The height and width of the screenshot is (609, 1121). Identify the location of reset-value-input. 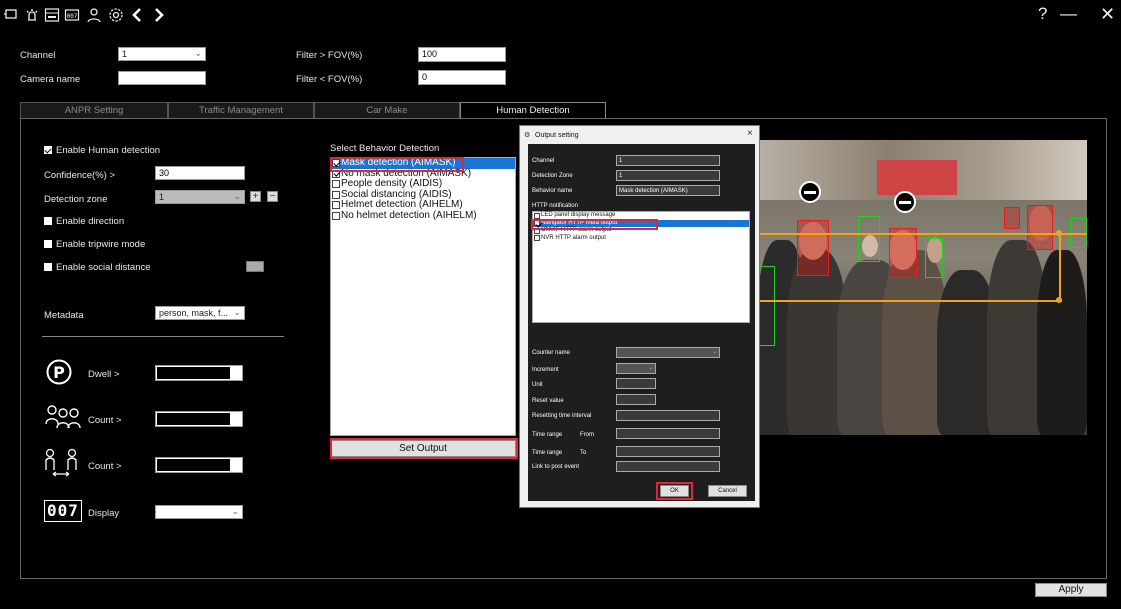
(636, 399).